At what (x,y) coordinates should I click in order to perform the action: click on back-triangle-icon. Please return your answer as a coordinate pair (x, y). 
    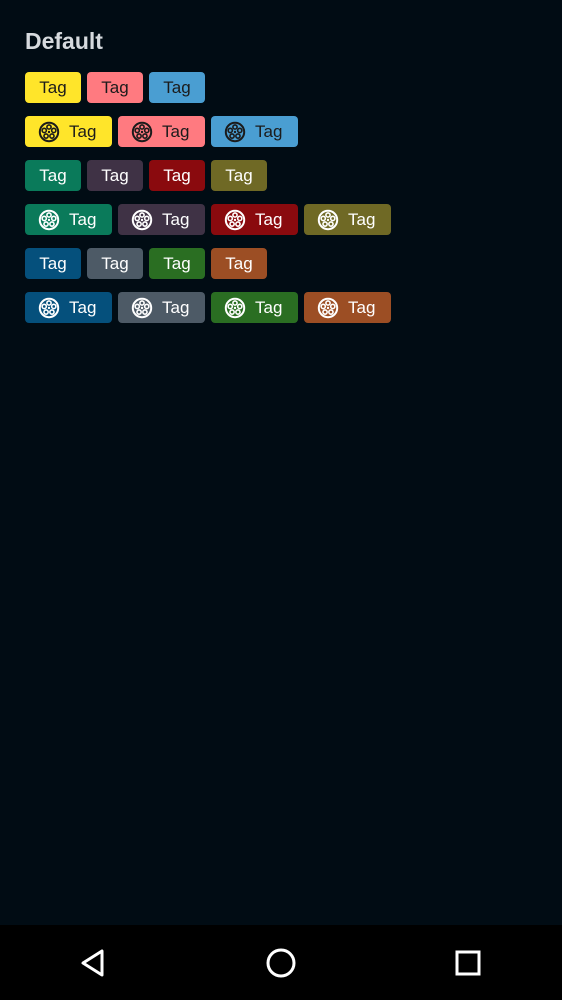
    Looking at the image, I should click on (92, 963).